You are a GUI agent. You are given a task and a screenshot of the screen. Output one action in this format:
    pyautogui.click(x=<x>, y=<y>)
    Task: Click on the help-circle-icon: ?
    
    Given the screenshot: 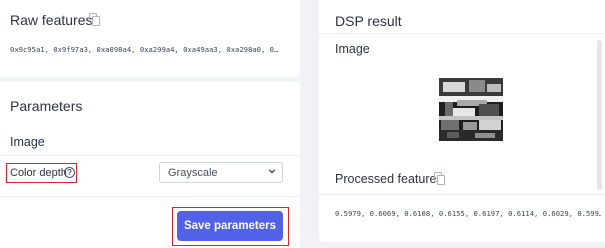 What is the action you would take?
    pyautogui.click(x=69, y=172)
    